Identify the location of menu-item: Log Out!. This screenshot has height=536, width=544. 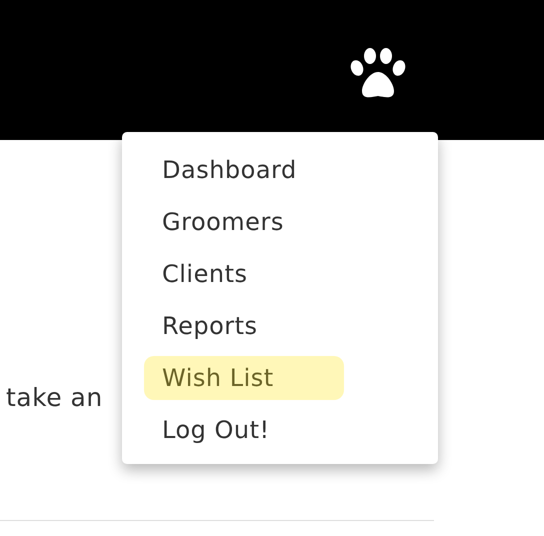
(216, 430).